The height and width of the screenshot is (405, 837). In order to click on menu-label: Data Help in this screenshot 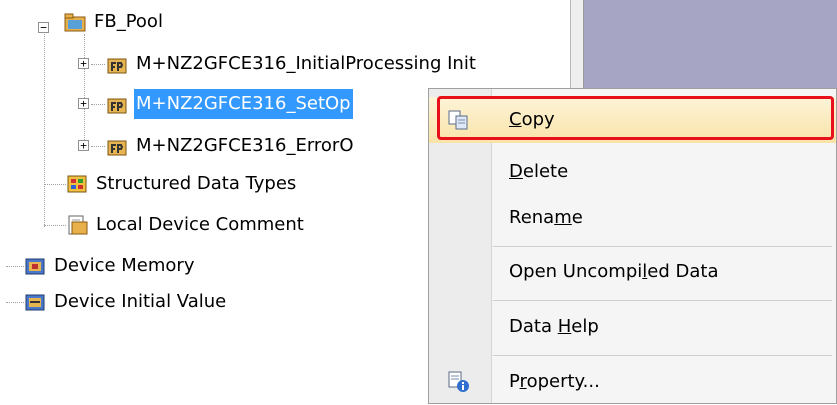, I will do `click(554, 326)`.